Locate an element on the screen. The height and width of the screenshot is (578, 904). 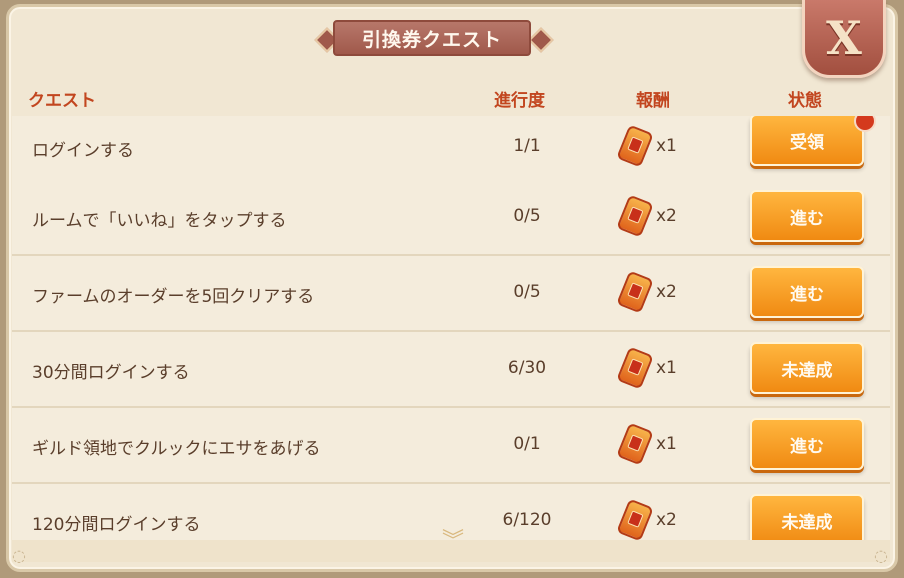
quest-row: ルームで「いいね」をタップする 0/5 x2 進む is located at coordinates (451, 218).